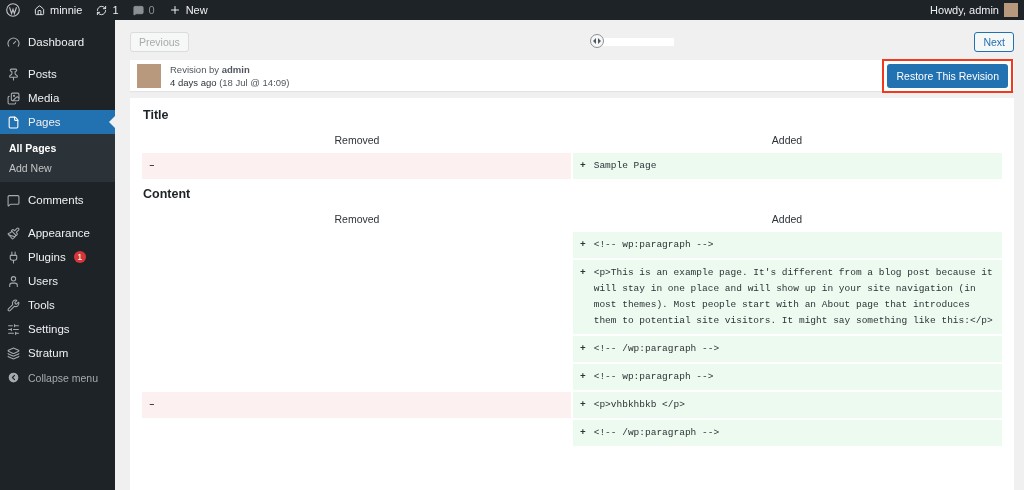 This screenshot has width=1024, height=490. I want to click on section-heading: Content, so click(167, 194).